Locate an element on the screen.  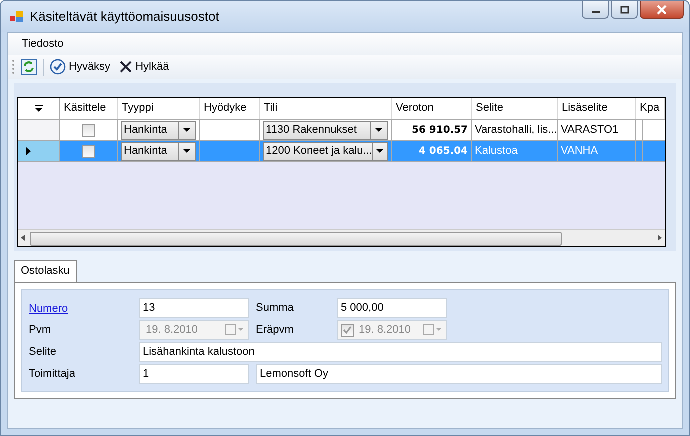
scroll-thumb is located at coordinates (296, 239).